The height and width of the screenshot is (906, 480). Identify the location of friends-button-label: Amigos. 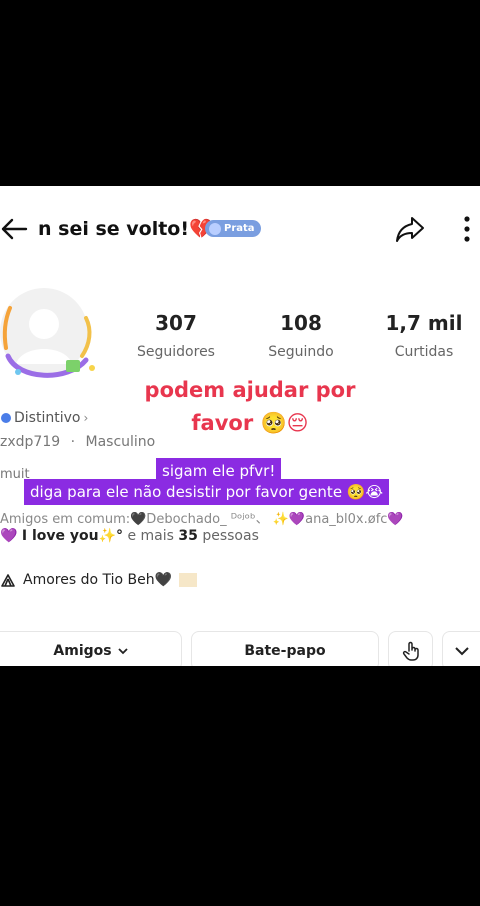
(82, 651).